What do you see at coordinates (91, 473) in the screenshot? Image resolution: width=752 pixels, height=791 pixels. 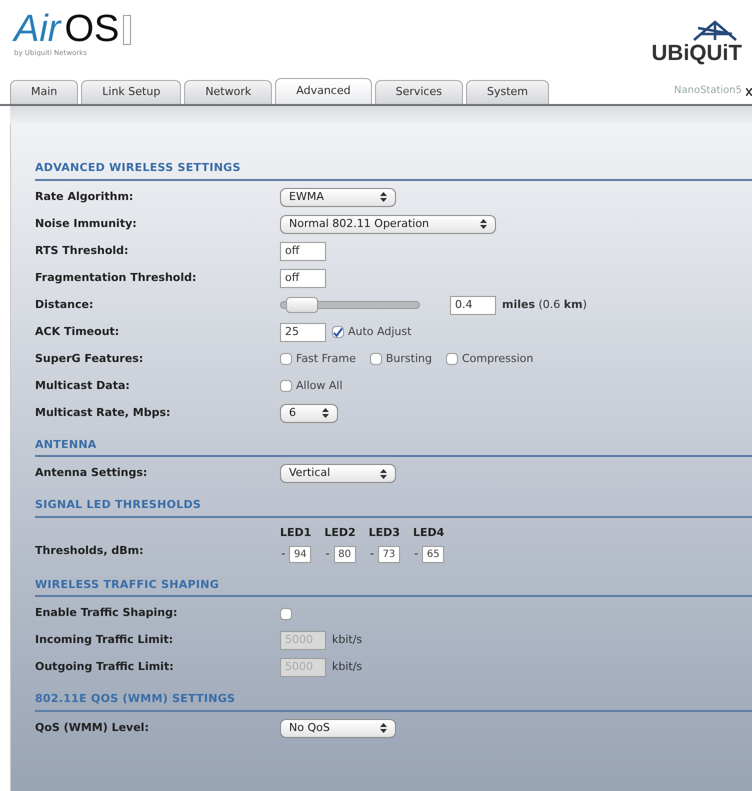 I see `field-label: Antenna Settings:` at bounding box center [91, 473].